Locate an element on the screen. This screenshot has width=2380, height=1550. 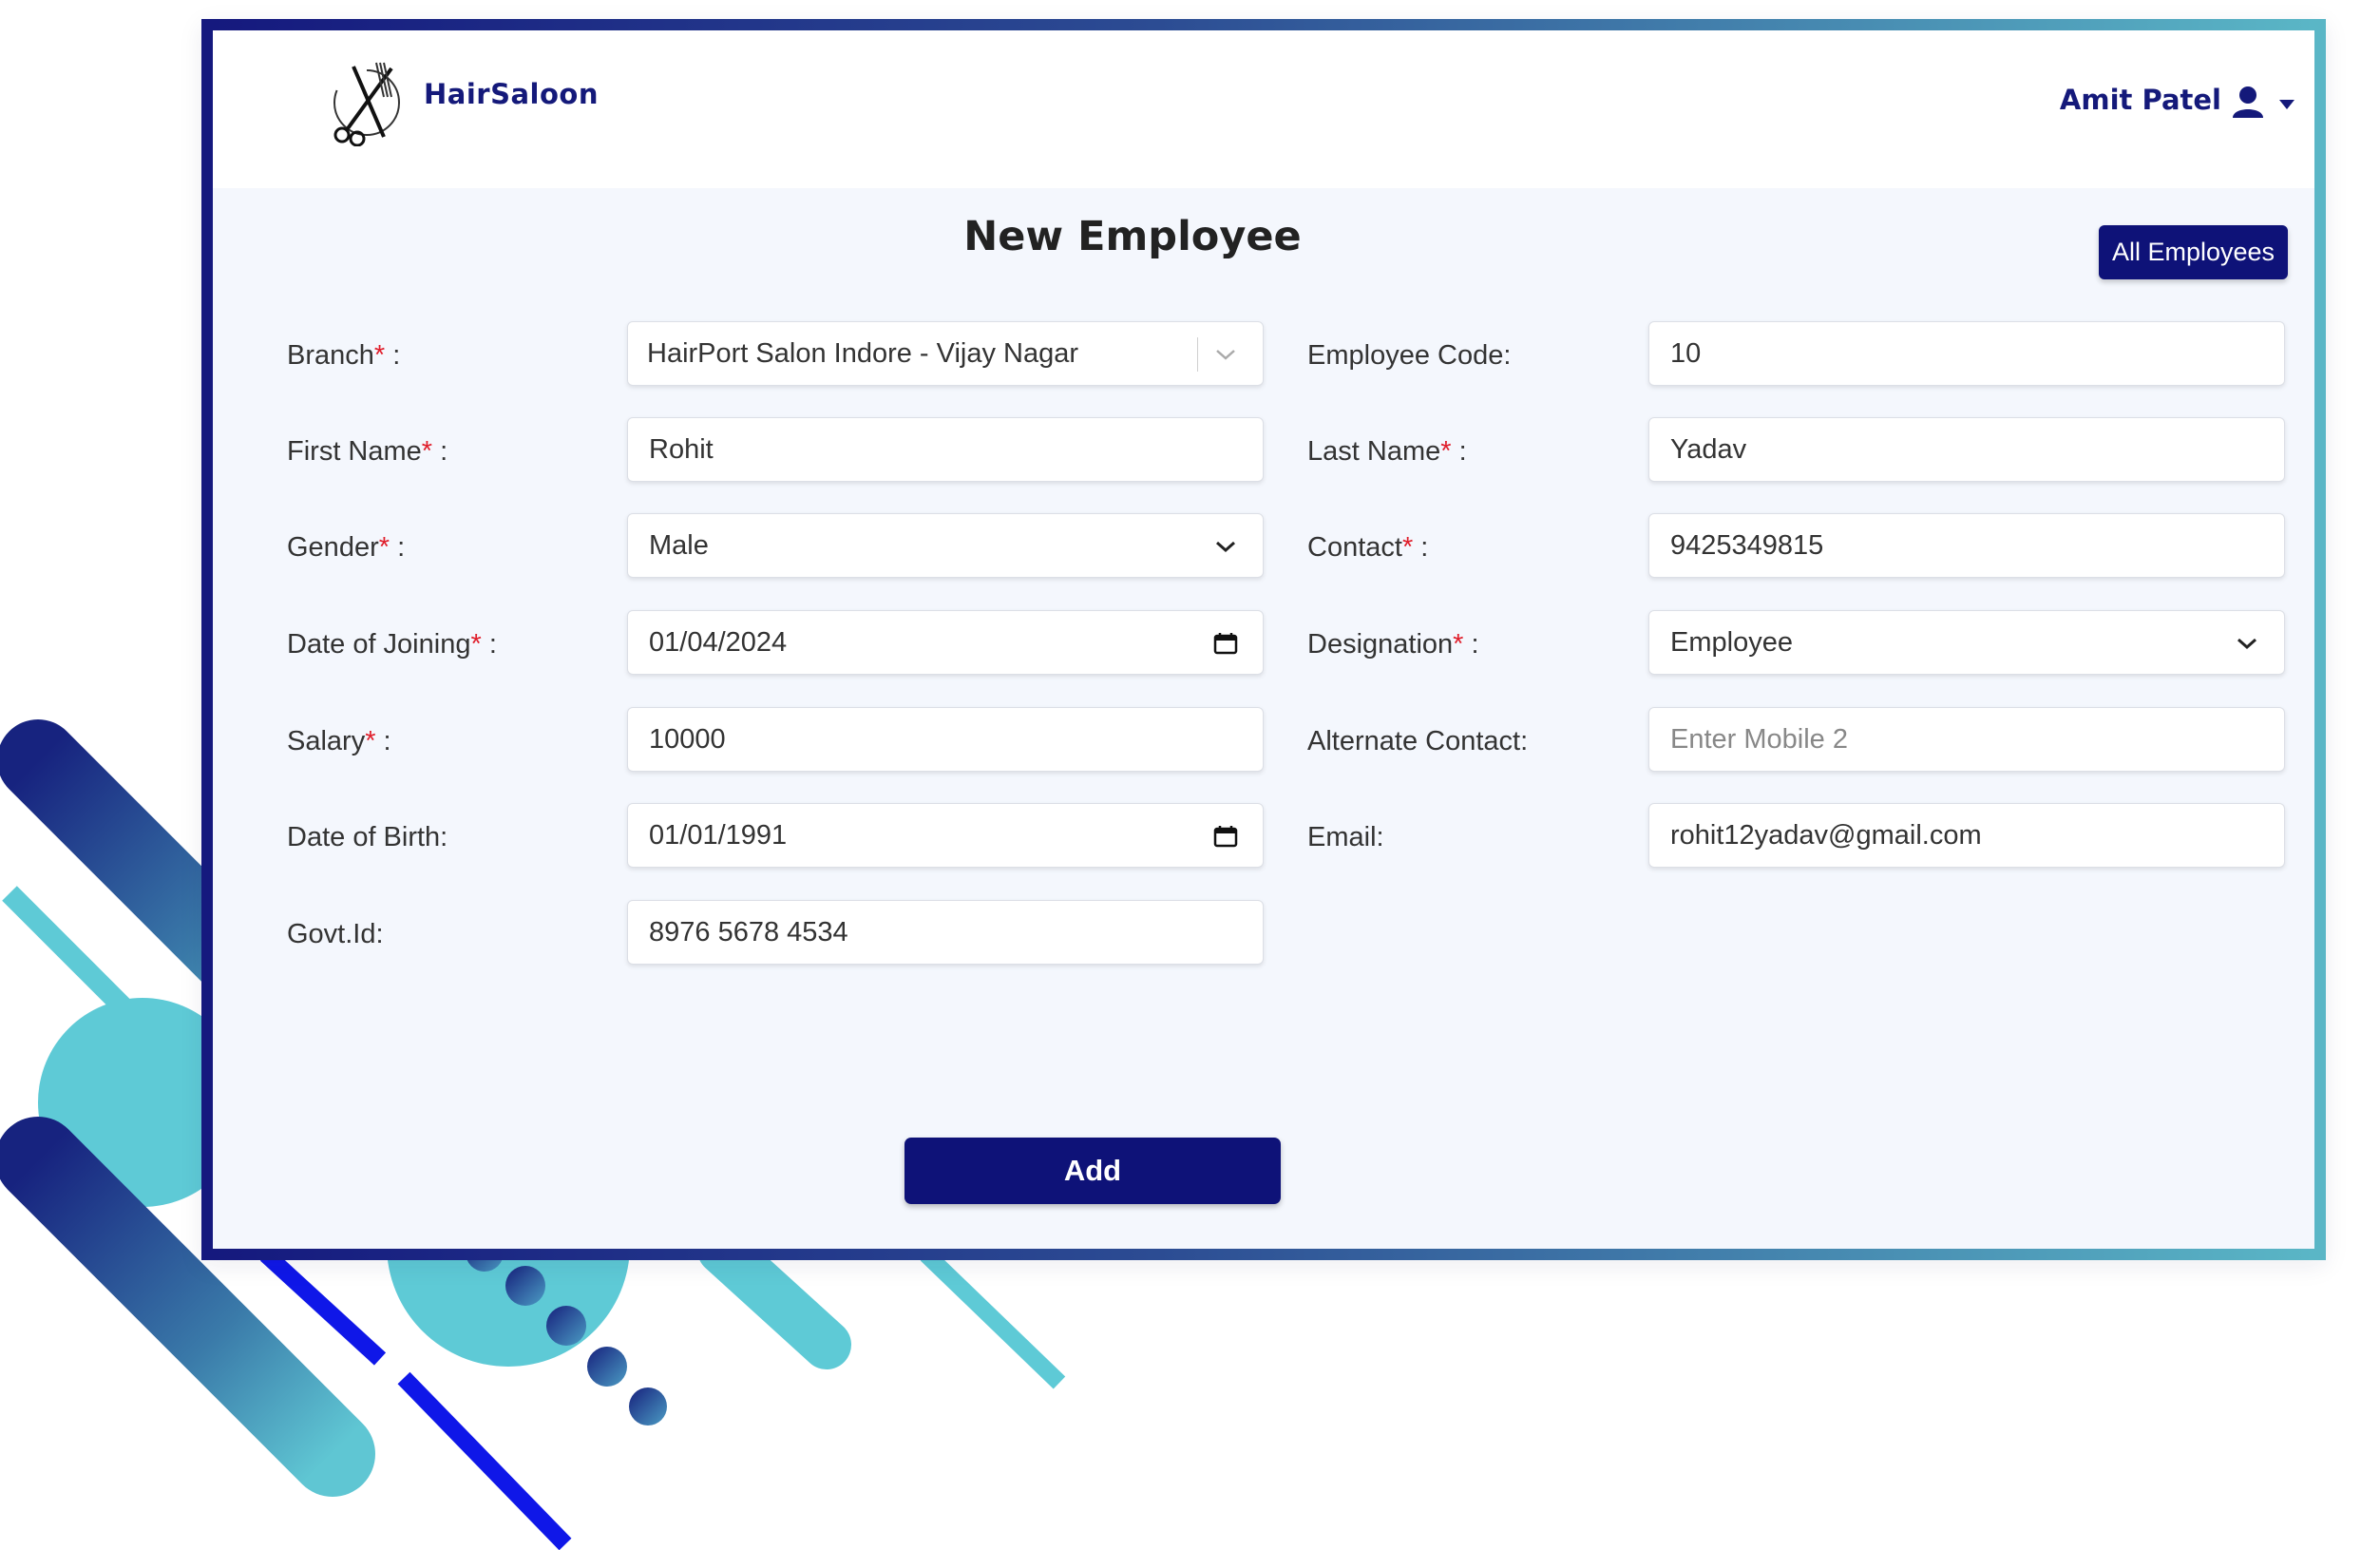
all-employees-button: All Employees is located at coordinates (2193, 252).